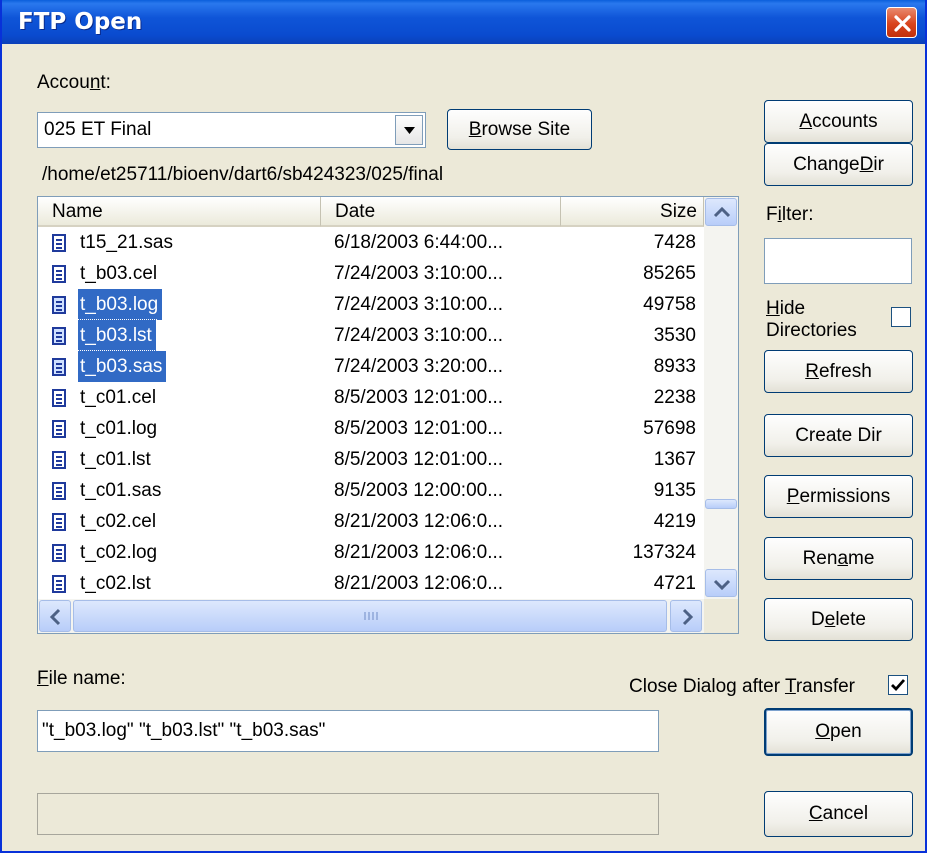 The width and height of the screenshot is (927, 853). What do you see at coordinates (184, 730) in the screenshot?
I see `file-name-input-value: "t_b03.log" "t_b03.lst" "t_b03.sas"` at bounding box center [184, 730].